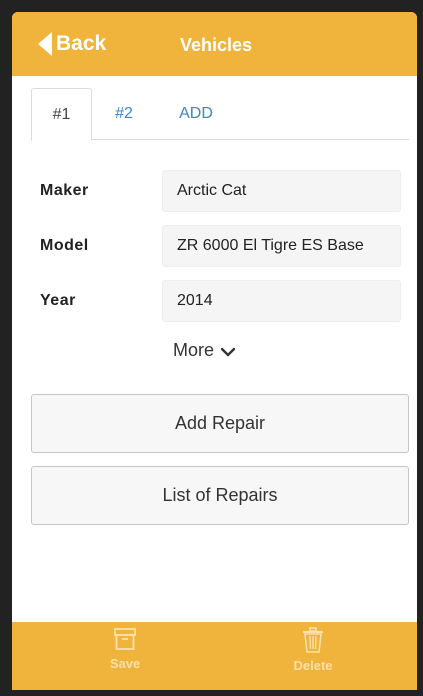  What do you see at coordinates (281, 301) in the screenshot?
I see `year-field: 2014` at bounding box center [281, 301].